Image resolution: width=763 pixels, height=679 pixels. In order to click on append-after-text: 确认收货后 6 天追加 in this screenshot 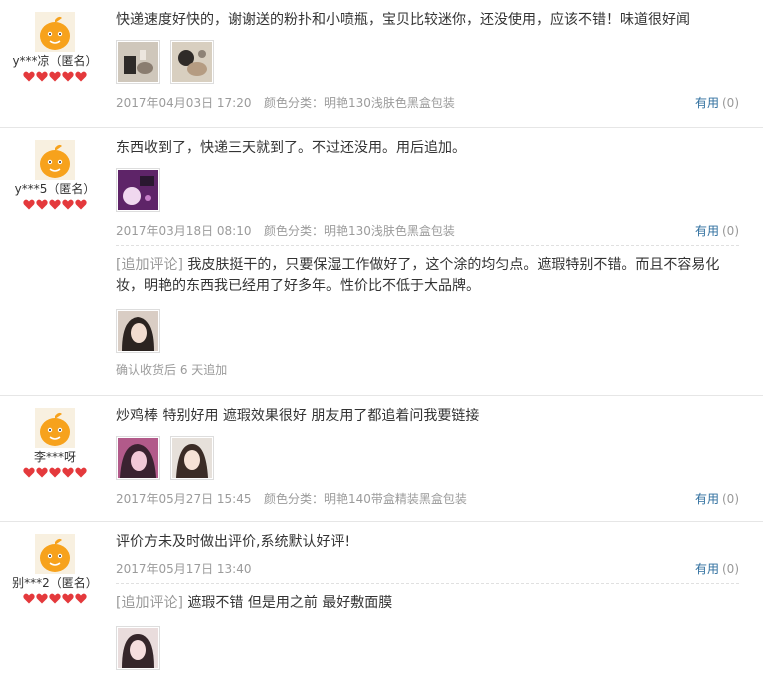, I will do `click(172, 370)`.